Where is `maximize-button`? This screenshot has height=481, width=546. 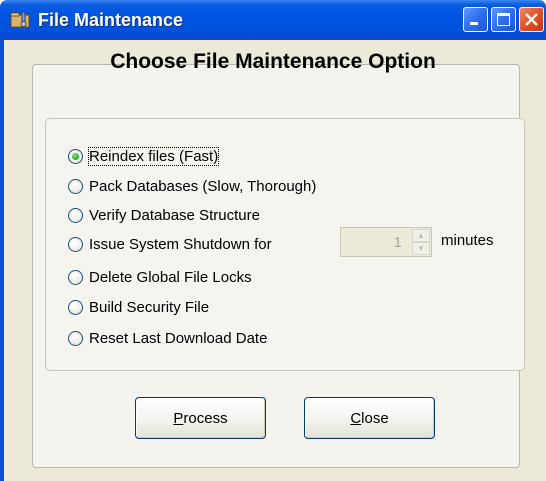
maximize-button is located at coordinates (503, 19).